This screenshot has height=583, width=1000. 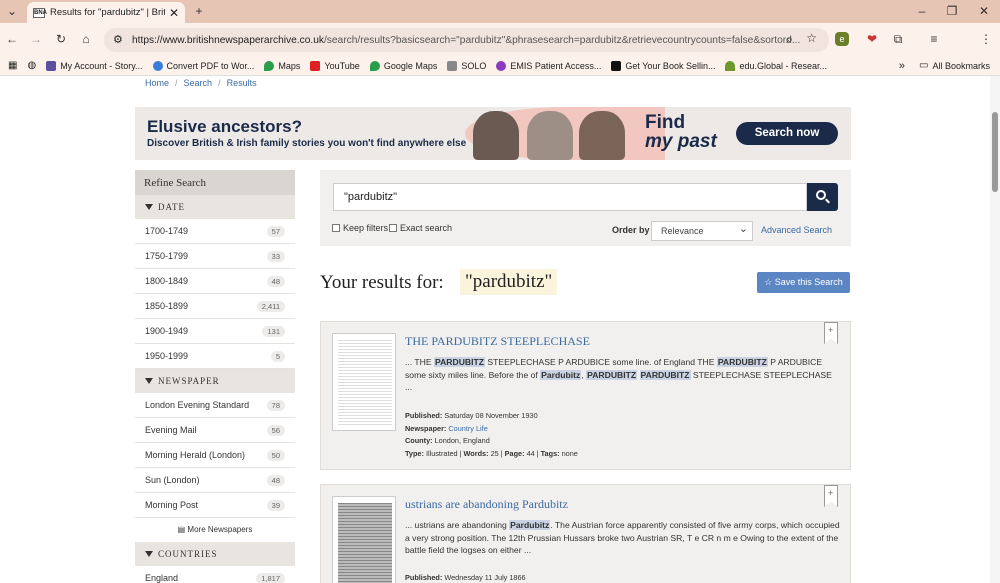 I want to click on more-bookmarks-icon: », so click(x=902, y=66).